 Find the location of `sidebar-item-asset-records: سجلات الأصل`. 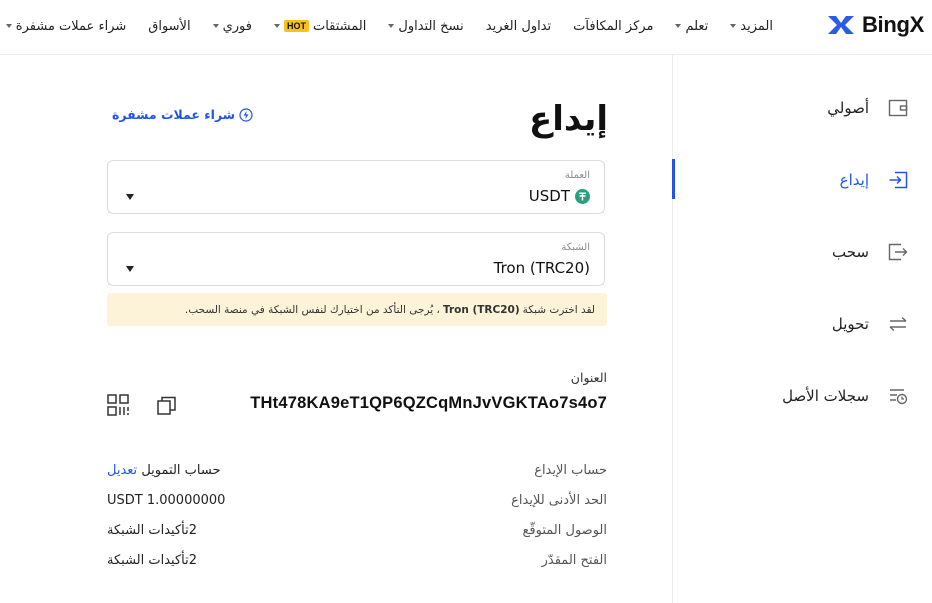

sidebar-item-asset-records: سجلات الأصل is located at coordinates (845, 396).